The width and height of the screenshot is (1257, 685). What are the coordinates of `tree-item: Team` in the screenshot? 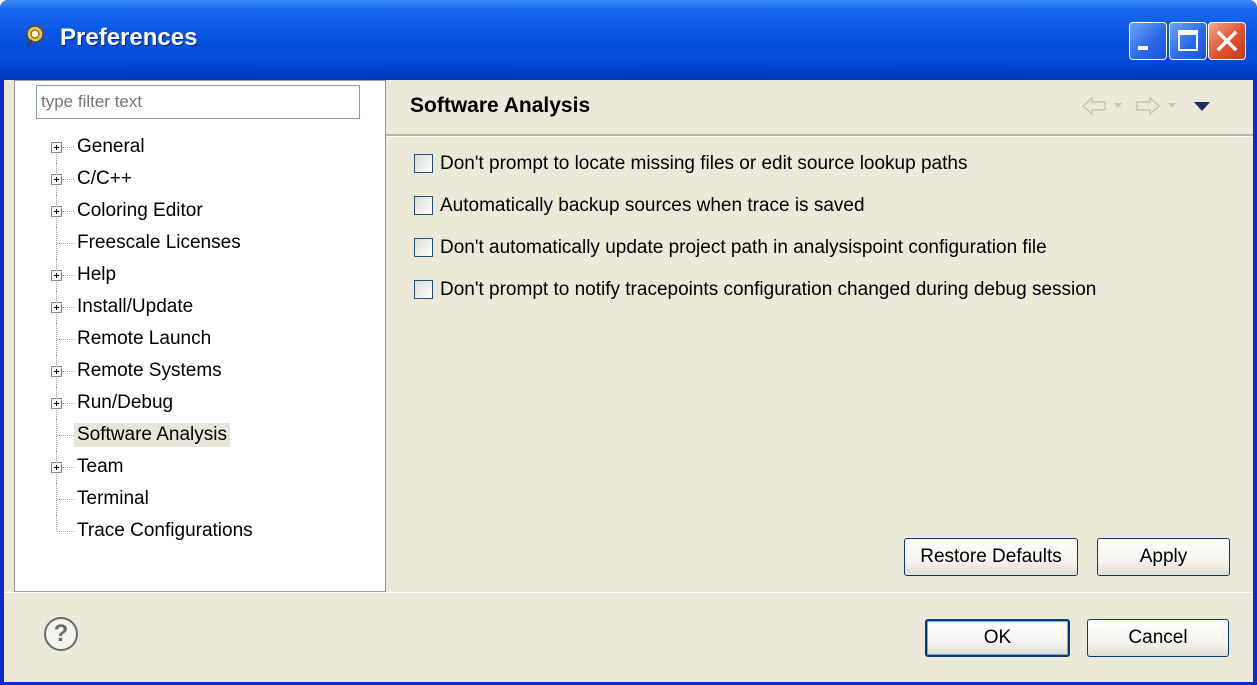 It's located at (200, 467).